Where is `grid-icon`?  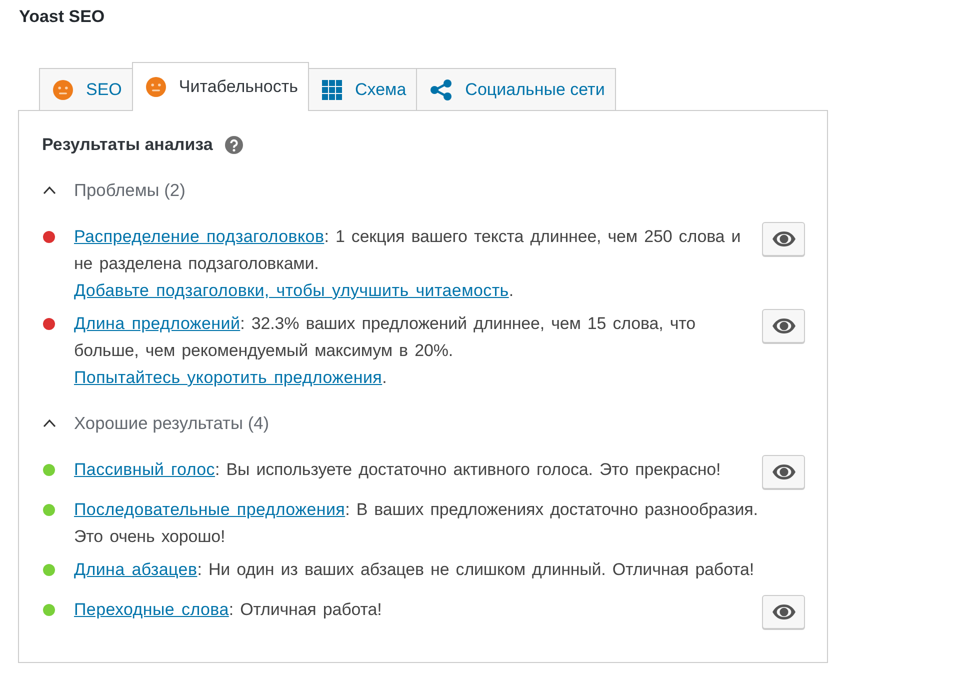
grid-icon is located at coordinates (332, 90).